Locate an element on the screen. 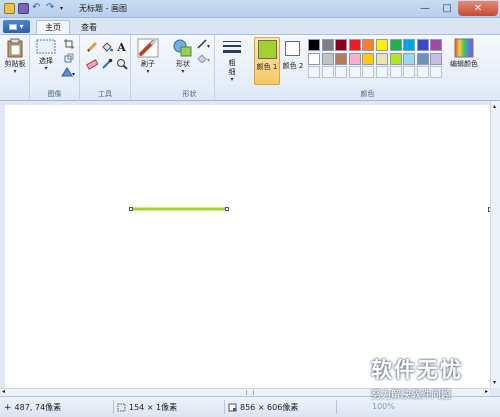  paste-dropdown-icon: ▾ is located at coordinates (15, 71).